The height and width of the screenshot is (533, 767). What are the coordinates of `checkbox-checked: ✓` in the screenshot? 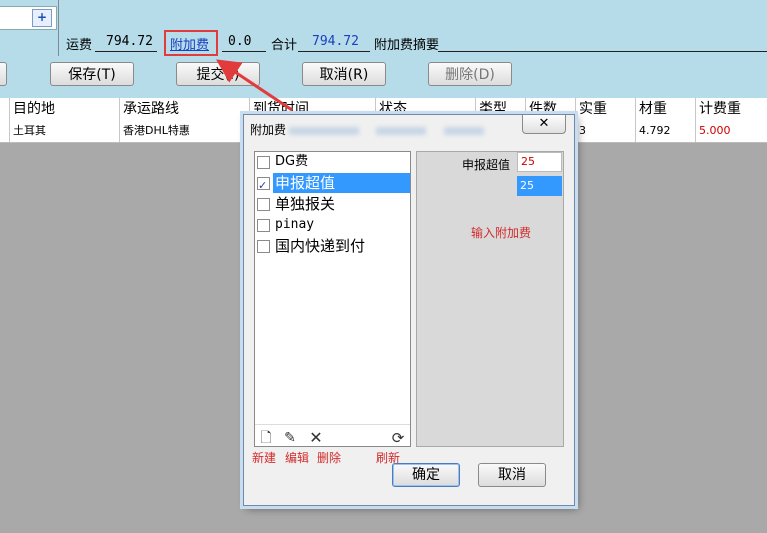 It's located at (263, 184).